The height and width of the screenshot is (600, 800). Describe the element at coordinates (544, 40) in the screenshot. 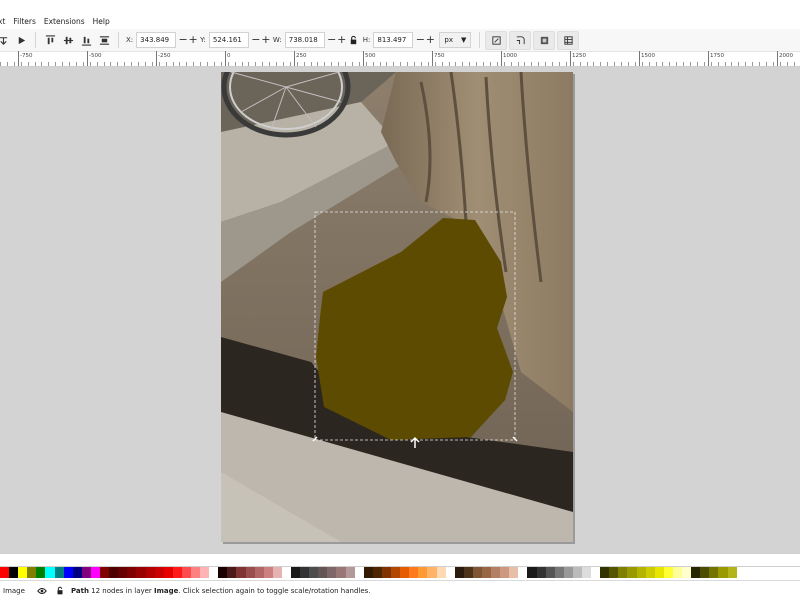

I see `move-gradients-icon` at that location.